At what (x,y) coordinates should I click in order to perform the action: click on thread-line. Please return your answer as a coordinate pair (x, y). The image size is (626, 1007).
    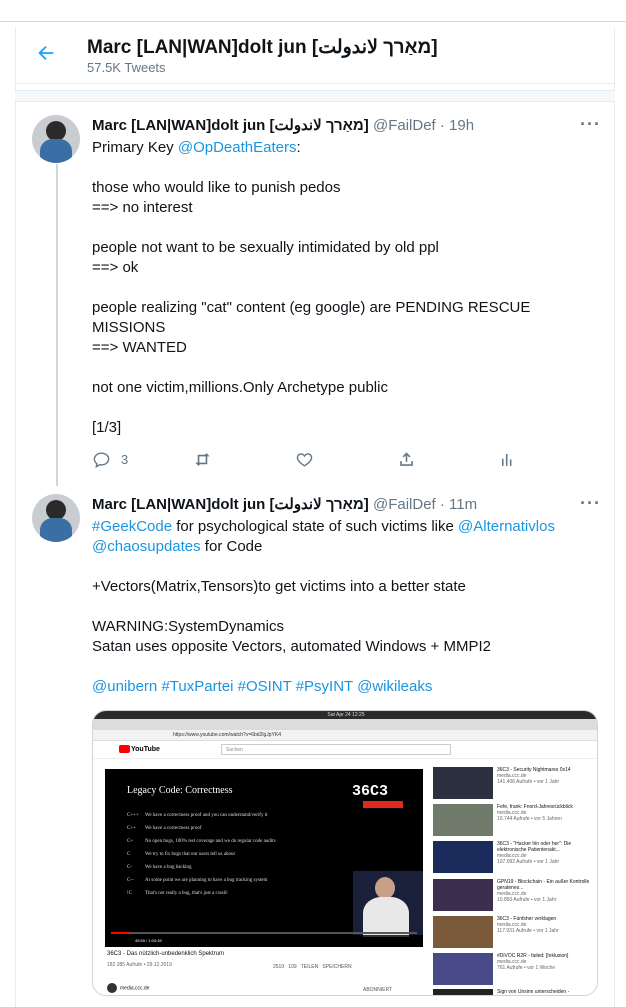
    Looking at the image, I should click on (57, 325).